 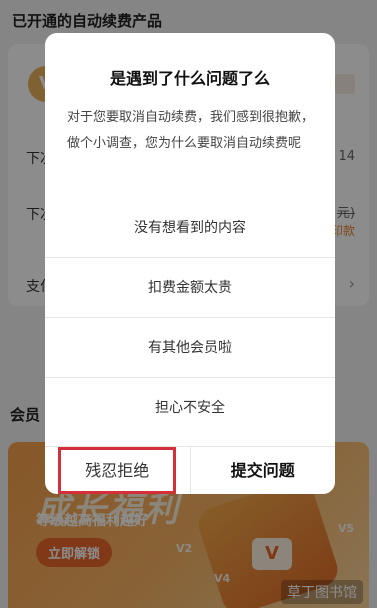 What do you see at coordinates (191, 130) in the screenshot?
I see `dialog-description: 对于您要取消自动续费，我们感到很抱歉，做个小调查，您为什么要取消自动续费呢` at bounding box center [191, 130].